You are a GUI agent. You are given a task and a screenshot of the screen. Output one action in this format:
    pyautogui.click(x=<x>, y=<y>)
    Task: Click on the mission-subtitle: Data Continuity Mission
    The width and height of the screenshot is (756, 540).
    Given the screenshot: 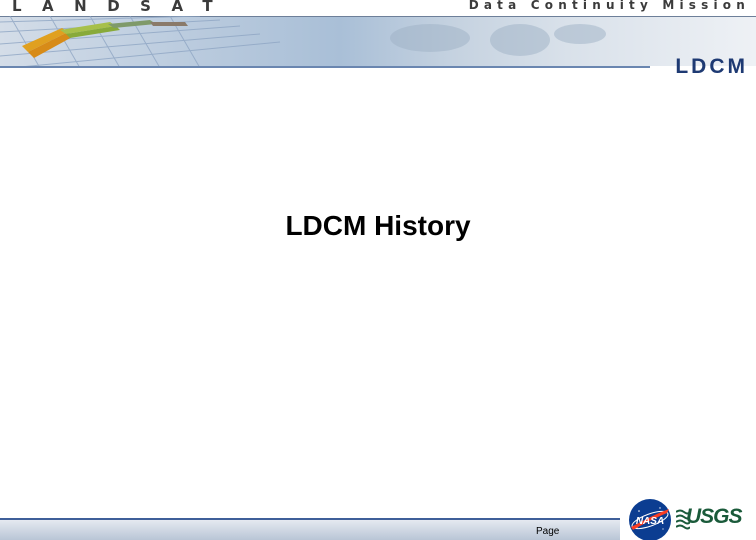 What is the action you would take?
    pyautogui.click(x=609, y=6)
    